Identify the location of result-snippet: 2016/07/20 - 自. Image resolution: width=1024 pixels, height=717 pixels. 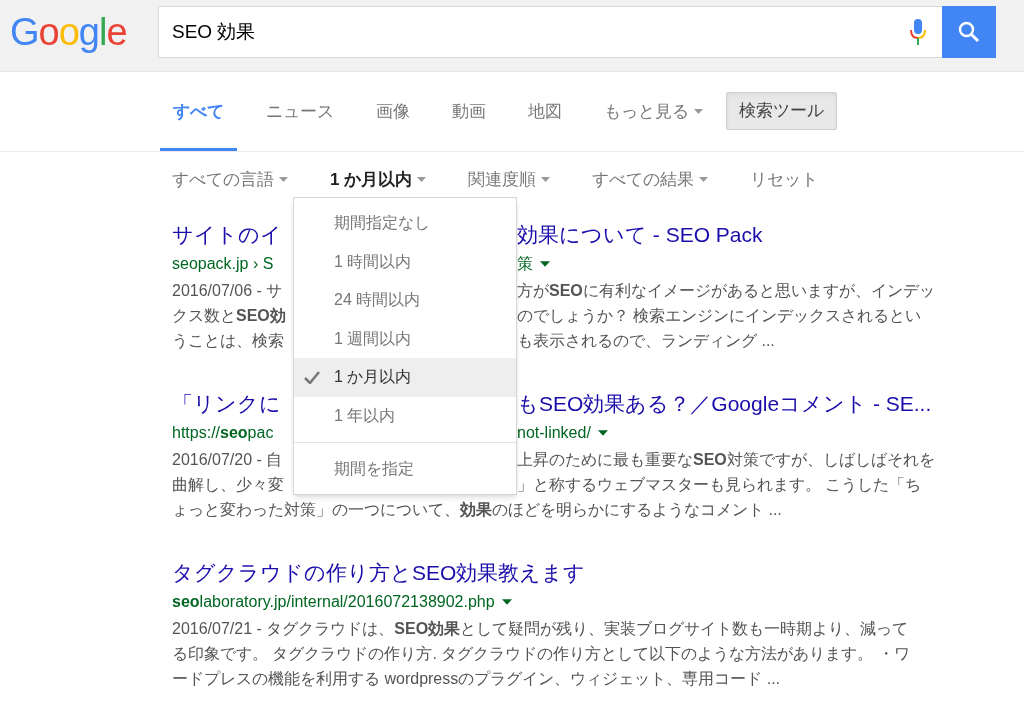
(227, 459).